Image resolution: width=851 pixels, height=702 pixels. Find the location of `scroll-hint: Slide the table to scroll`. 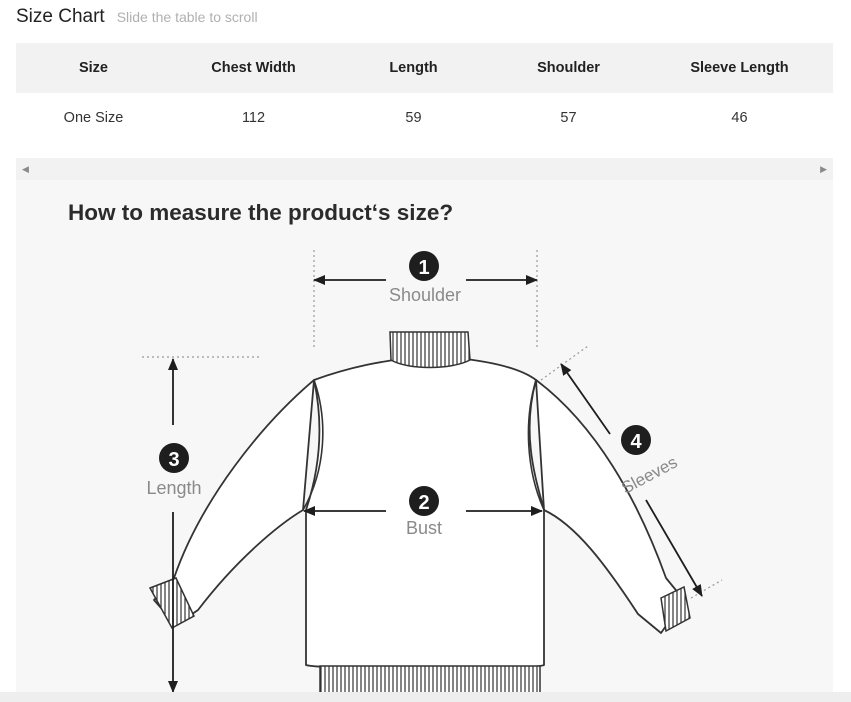

scroll-hint: Slide the table to scroll is located at coordinates (187, 17).